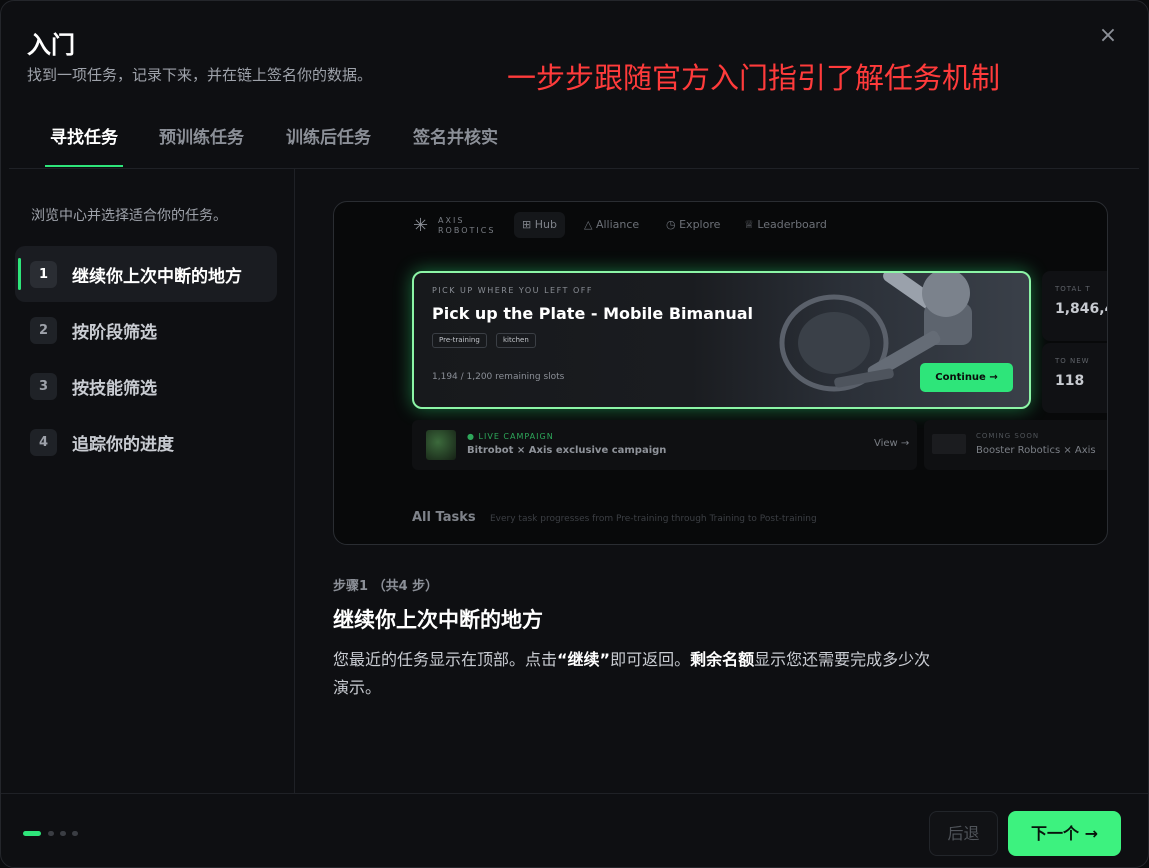  What do you see at coordinates (1008, 436) in the screenshot?
I see `coming-kicker: COMING SOON` at bounding box center [1008, 436].